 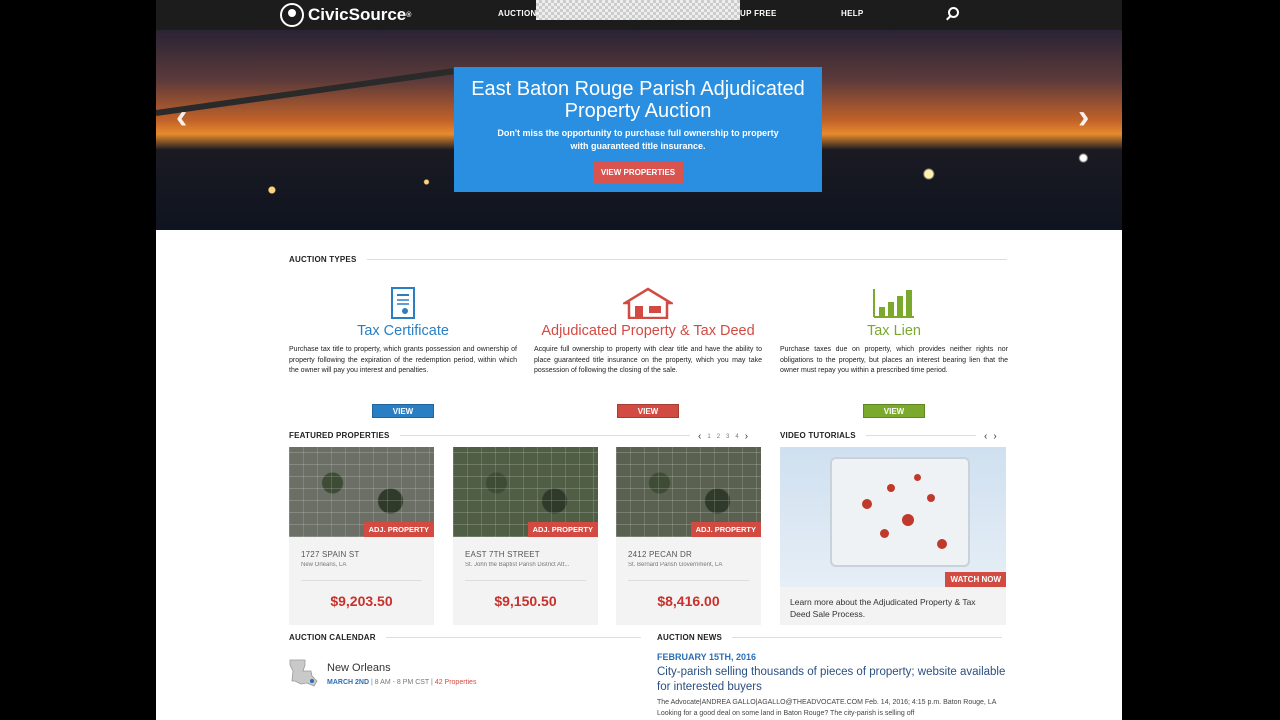 What do you see at coordinates (181, 117) in the screenshot?
I see `hero-prev-arrow-icon: ‹` at bounding box center [181, 117].